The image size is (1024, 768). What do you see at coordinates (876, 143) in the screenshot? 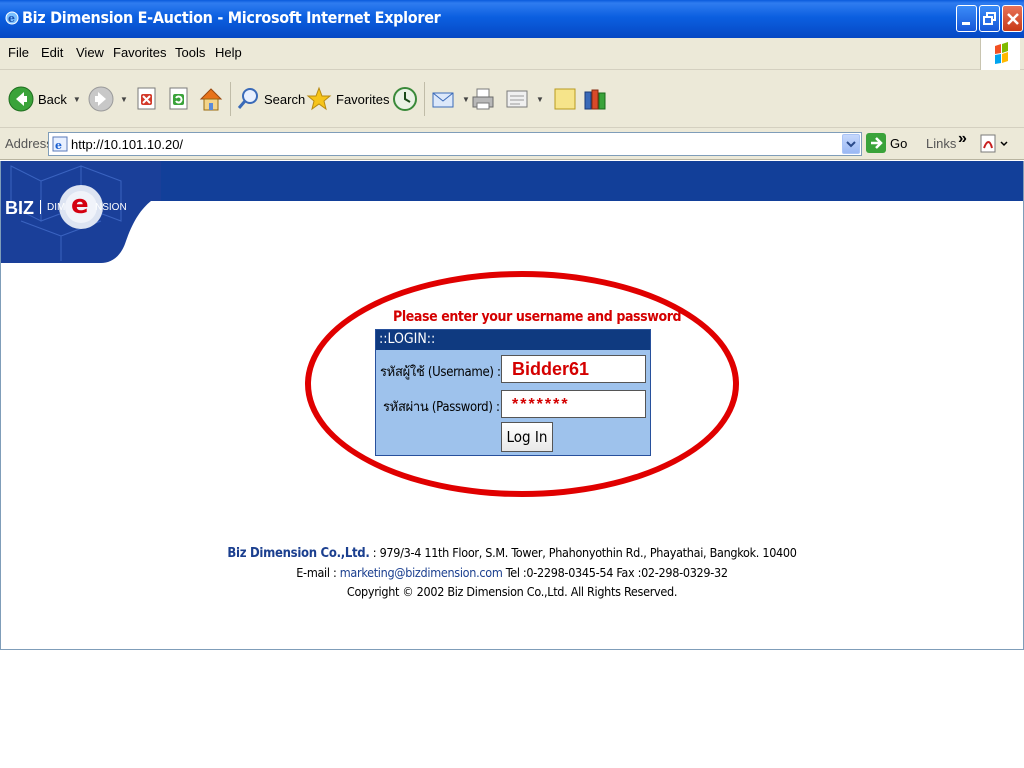
I see `go-arrow-icon` at bounding box center [876, 143].